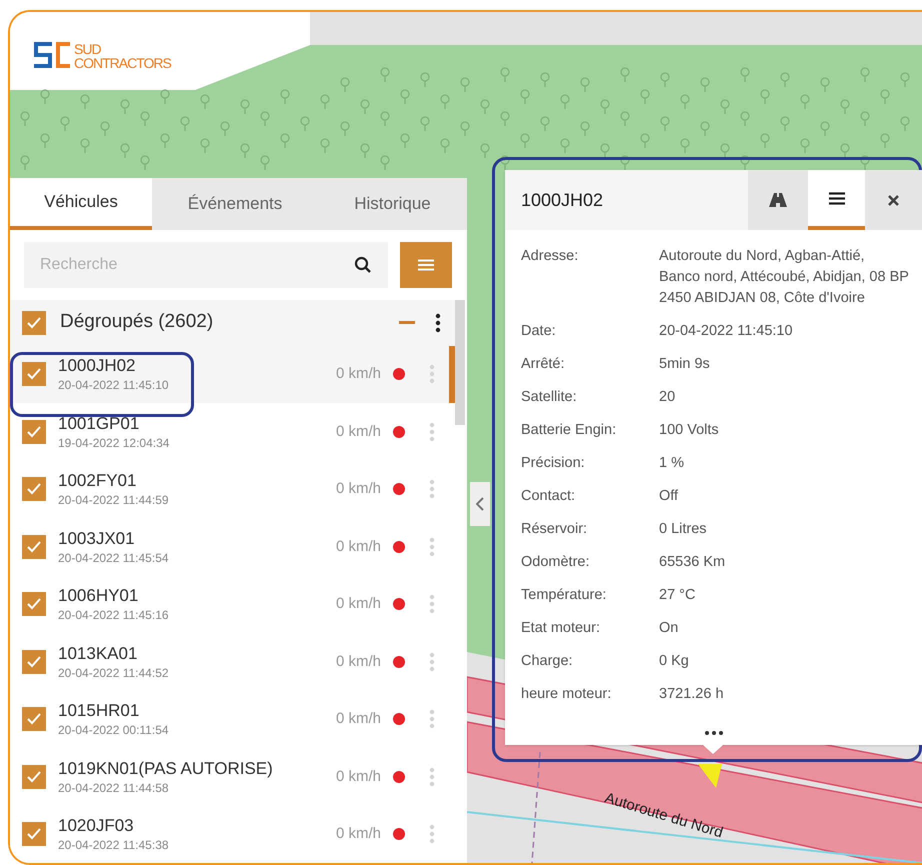  I want to click on field-value: 1 %, so click(672, 463).